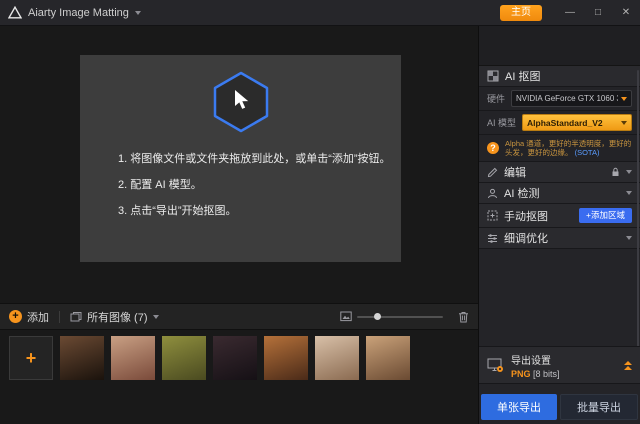  Describe the element at coordinates (531, 361) in the screenshot. I see `export-settings-title: 导出设置` at that location.